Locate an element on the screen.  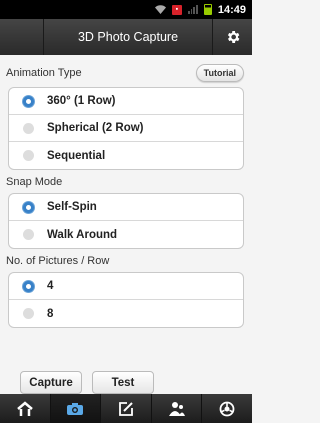
option-spherical-two-row: Spherical (2 Row) is located at coordinates (126, 128).